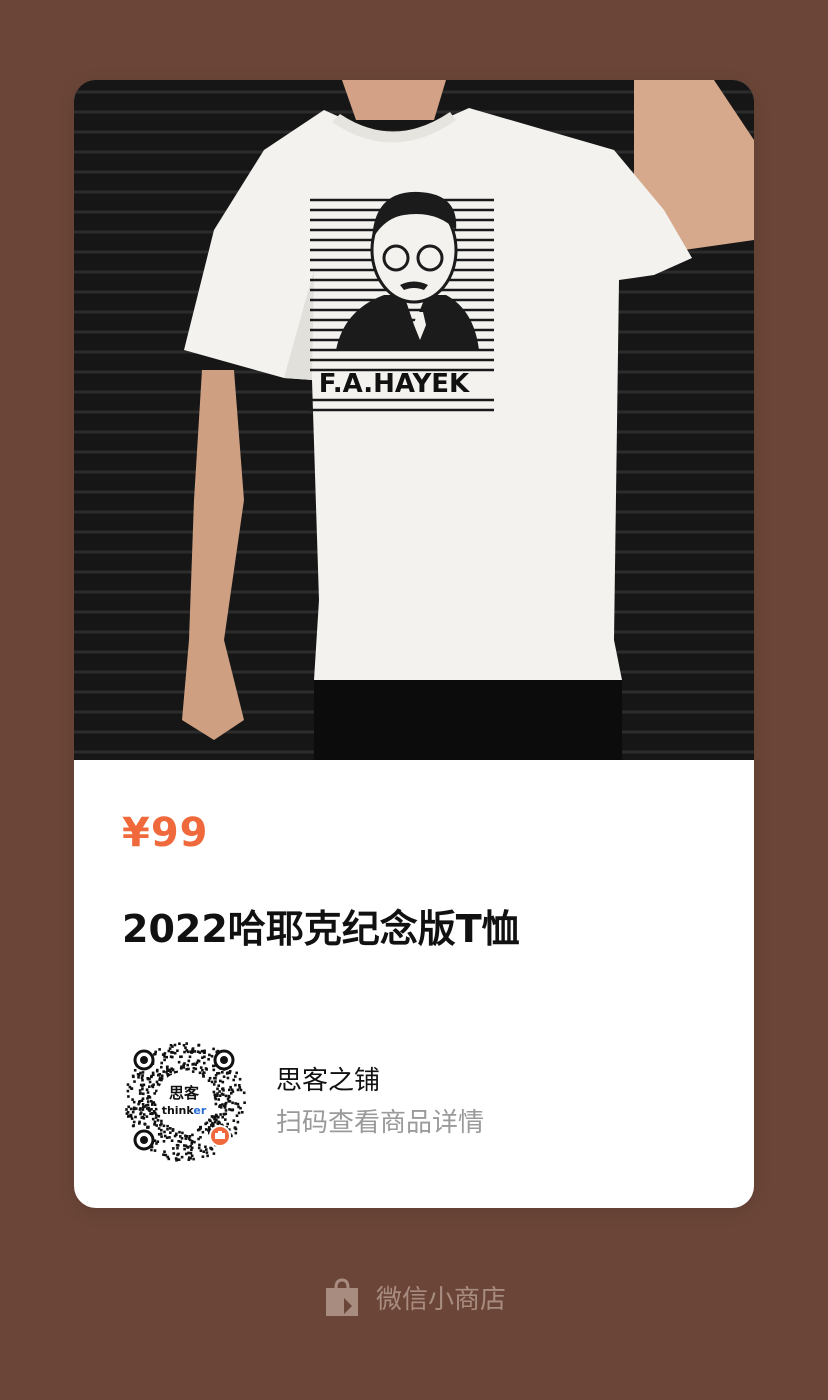 The height and width of the screenshot is (1400, 828). Describe the element at coordinates (394, 384) in the screenshot. I see `shirt-print-text: F.A.HAYEK` at that location.